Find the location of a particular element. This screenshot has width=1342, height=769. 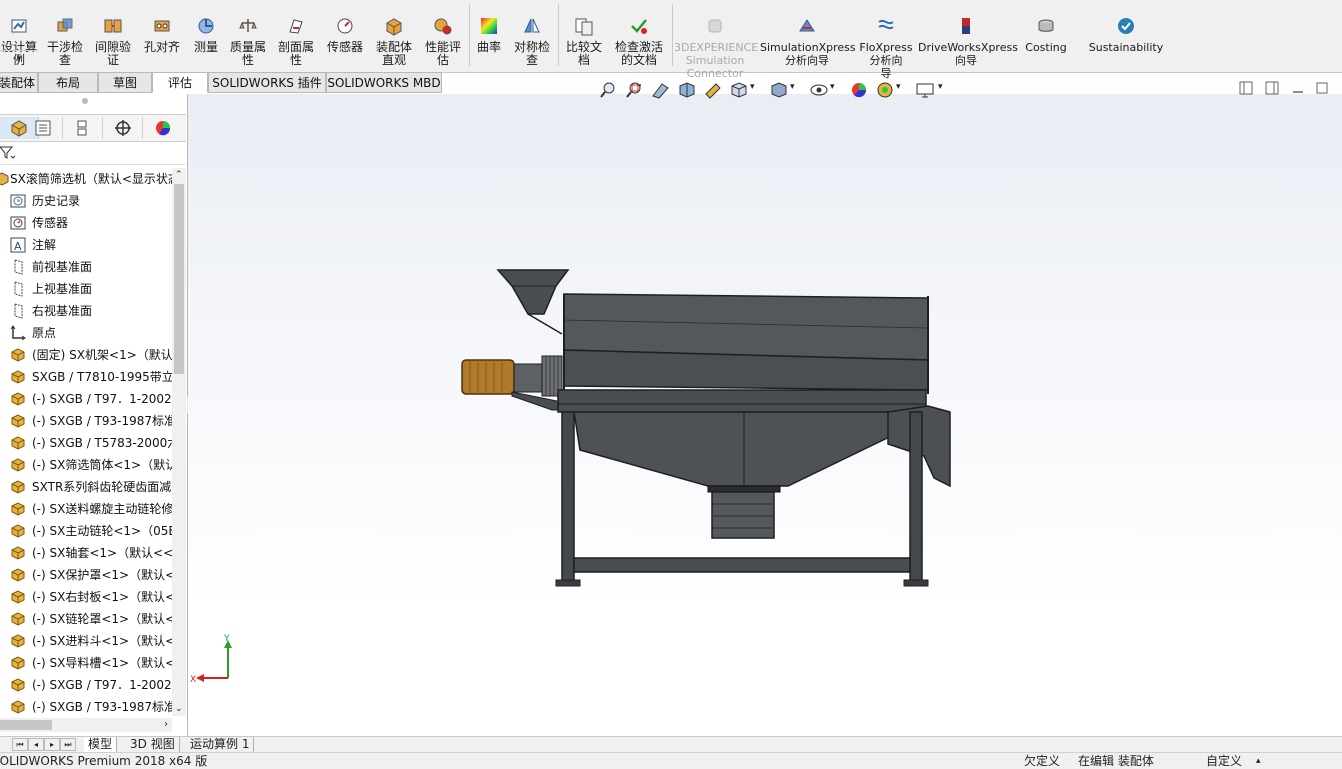

check-active-document-button: 检查激活 的文档 ▾ is located at coordinates (639, 46).